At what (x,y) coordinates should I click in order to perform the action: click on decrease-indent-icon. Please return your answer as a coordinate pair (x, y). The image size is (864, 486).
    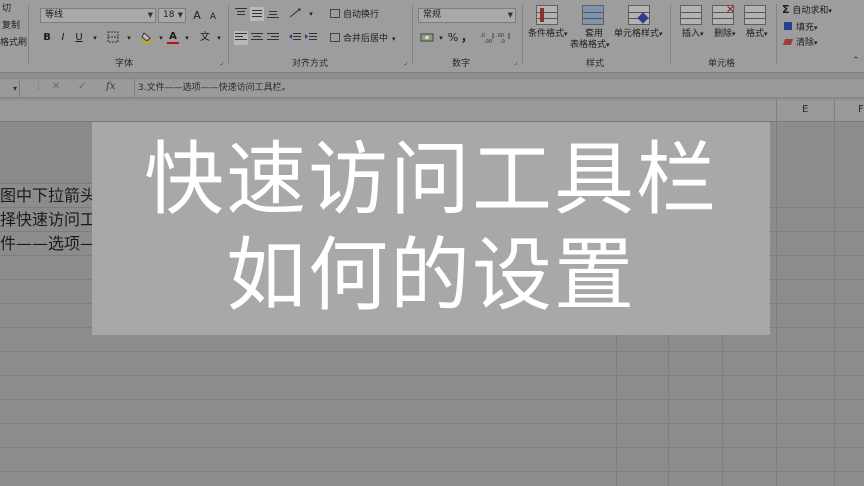
    Looking at the image, I should click on (295, 36).